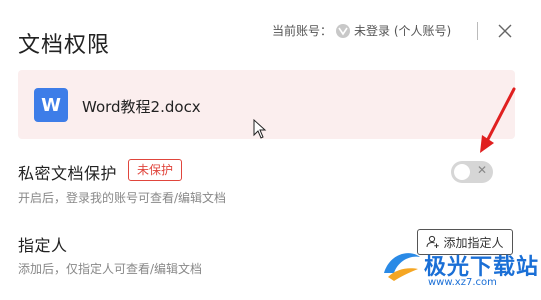  Describe the element at coordinates (343, 30) in the screenshot. I see `user-avatar-icon` at that location.